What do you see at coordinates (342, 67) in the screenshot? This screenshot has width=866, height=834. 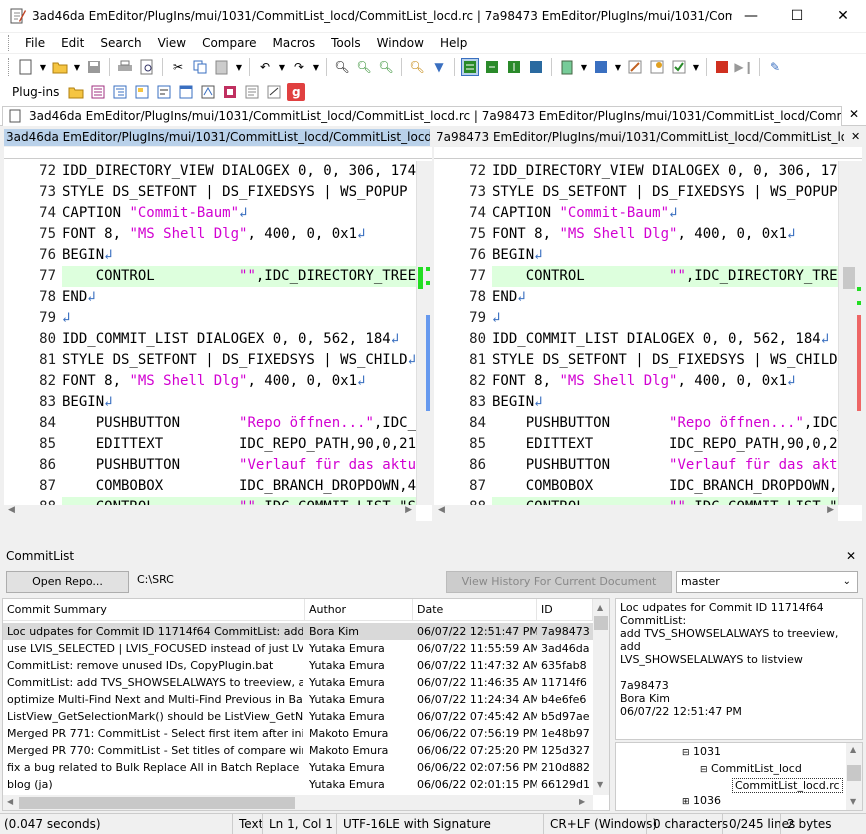 I see `find-icon: 🔍︎` at bounding box center [342, 67].